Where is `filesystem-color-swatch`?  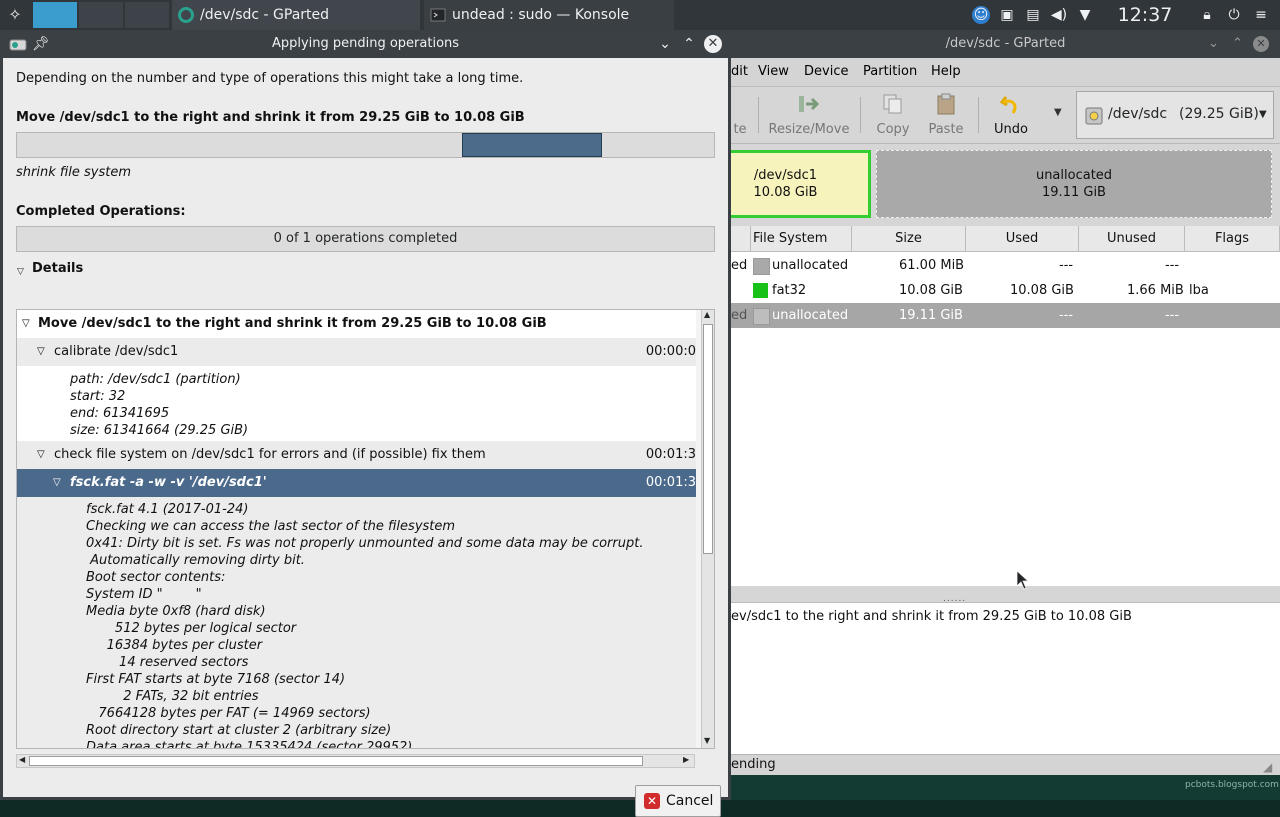
filesystem-color-swatch is located at coordinates (761, 266).